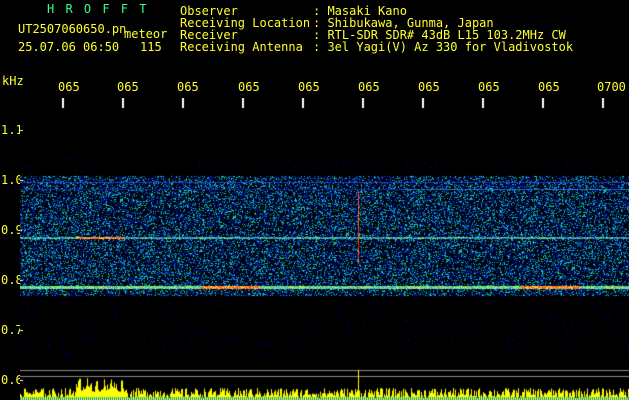  I want to click on mode-label: meteor, so click(146, 34).